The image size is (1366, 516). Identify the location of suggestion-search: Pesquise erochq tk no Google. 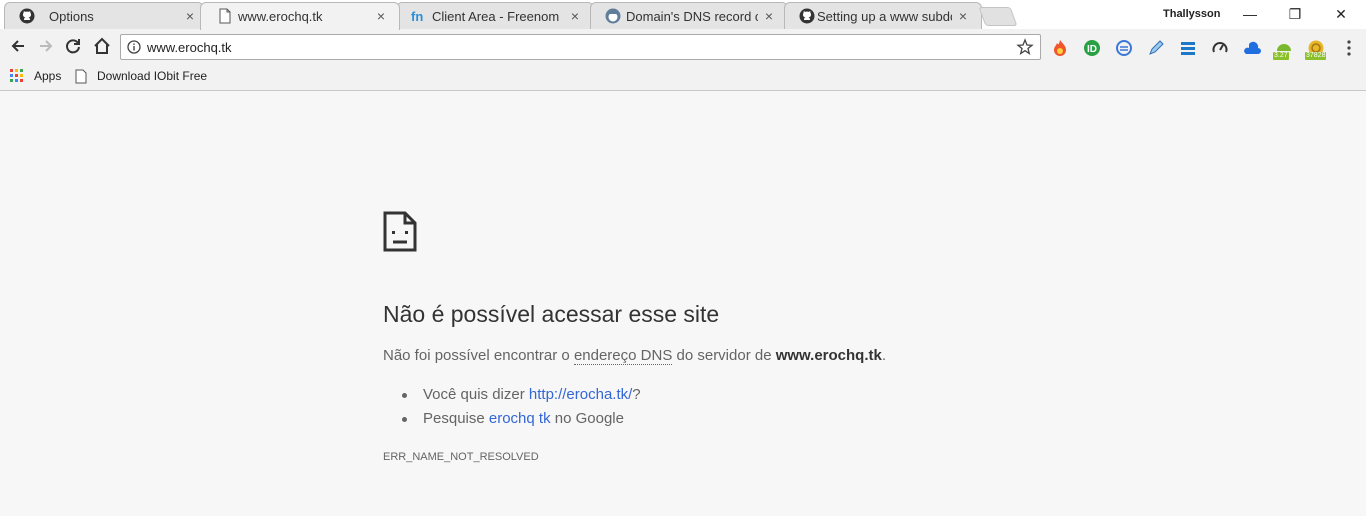
(523, 418).